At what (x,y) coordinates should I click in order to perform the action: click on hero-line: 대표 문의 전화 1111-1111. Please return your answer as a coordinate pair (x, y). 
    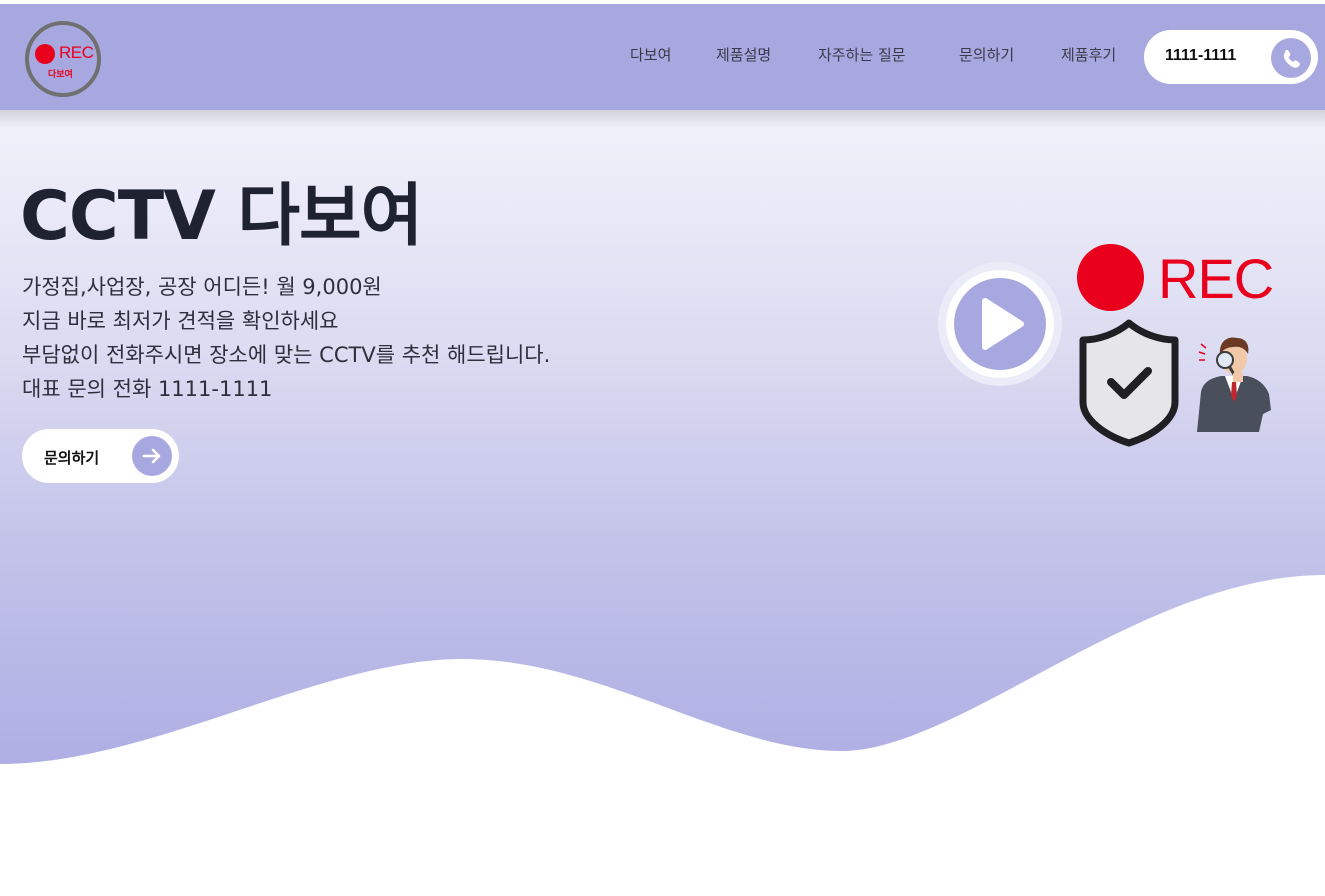
    Looking at the image, I should click on (147, 389).